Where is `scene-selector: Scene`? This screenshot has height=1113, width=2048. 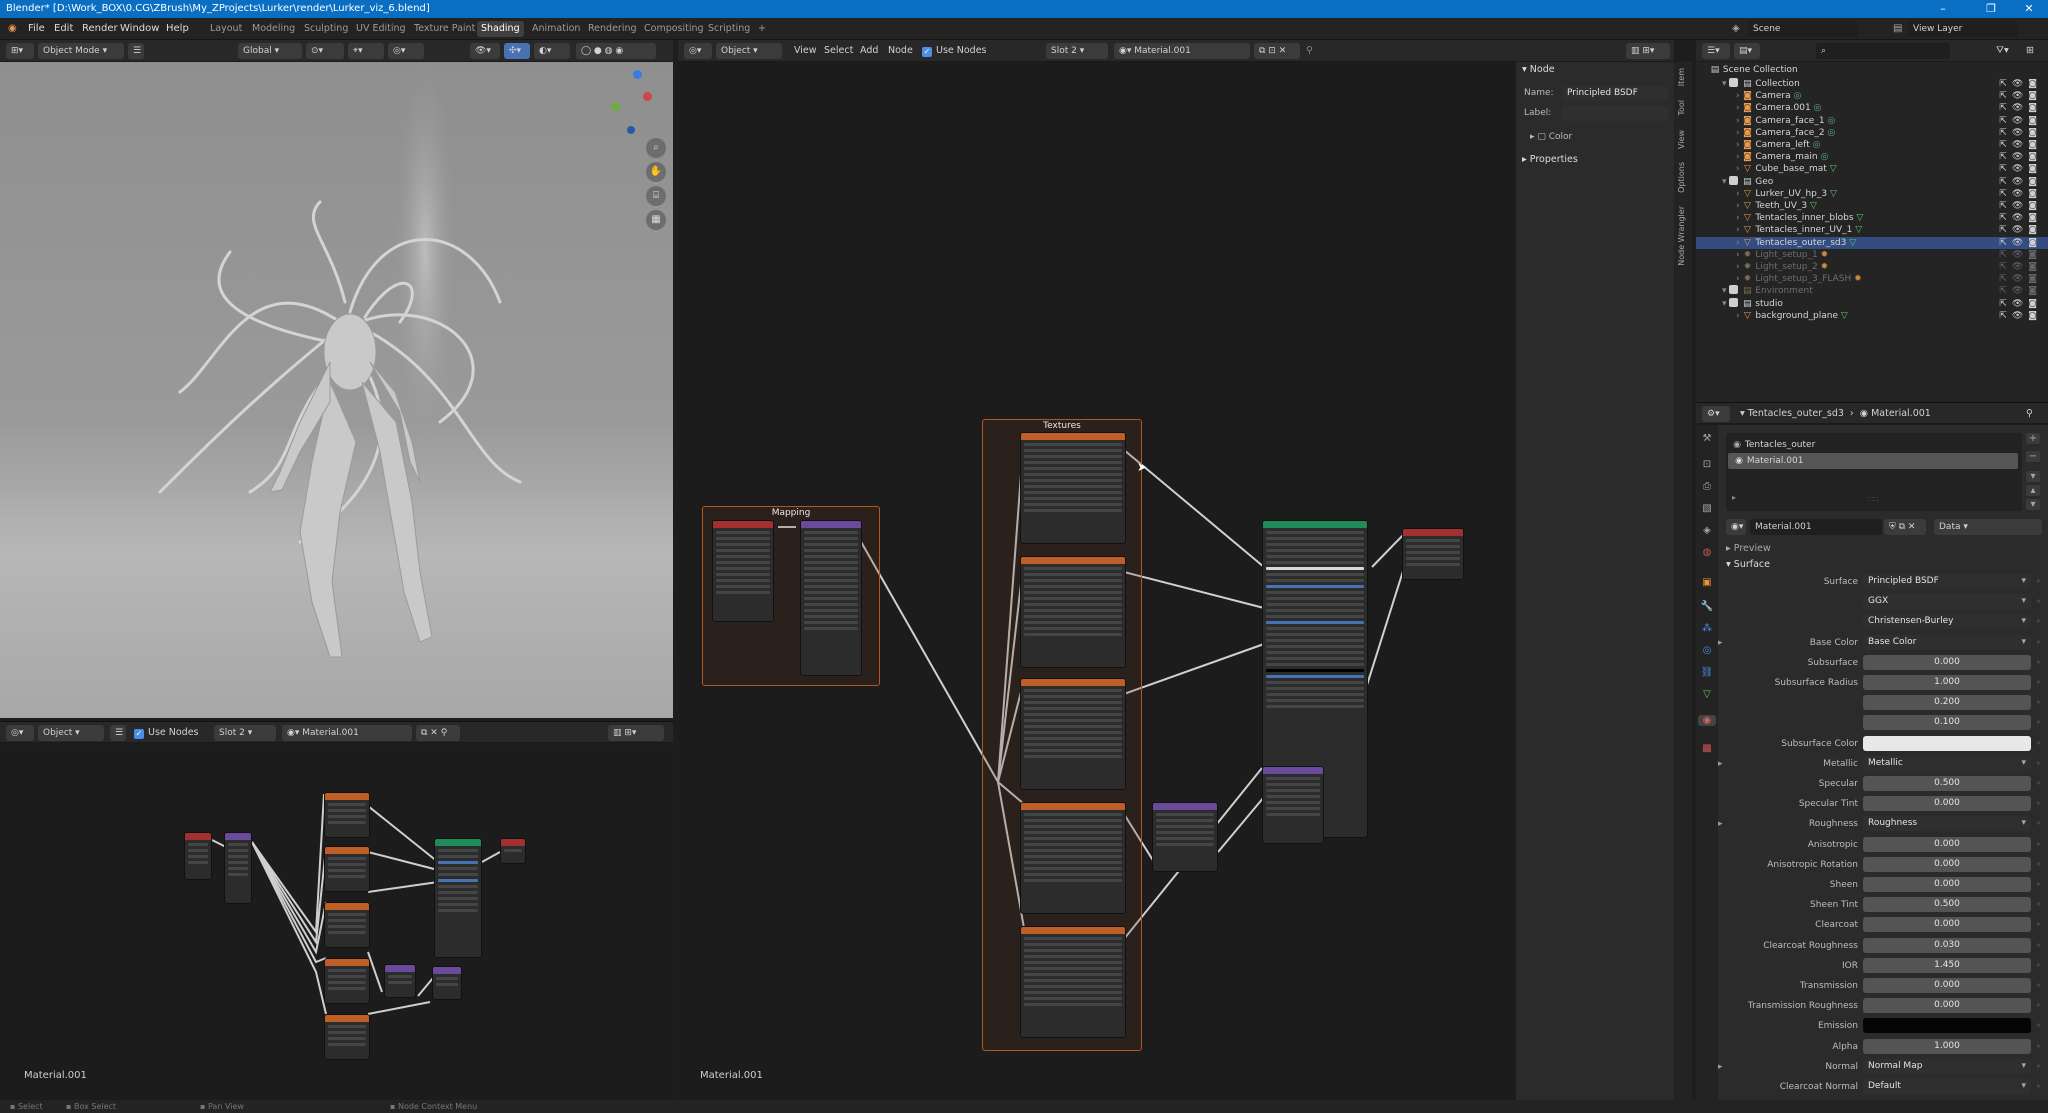
scene-selector: Scene is located at coordinates (1803, 29).